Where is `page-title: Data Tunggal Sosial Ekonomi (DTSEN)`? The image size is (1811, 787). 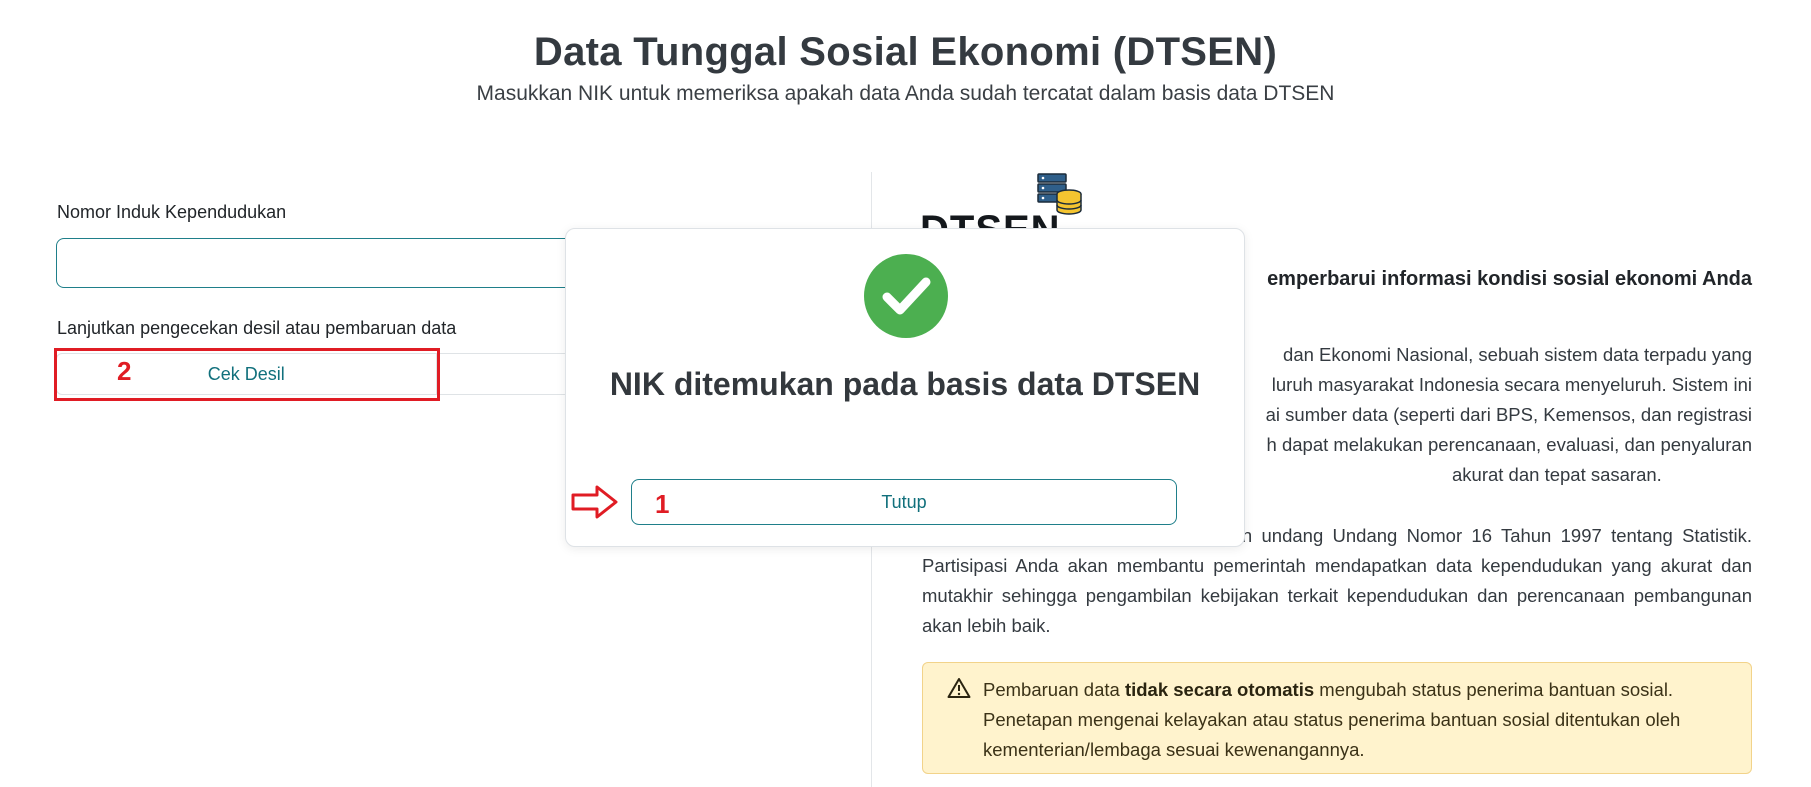
page-title: Data Tunggal Sosial Ekonomi (DTSEN) is located at coordinates (905, 52).